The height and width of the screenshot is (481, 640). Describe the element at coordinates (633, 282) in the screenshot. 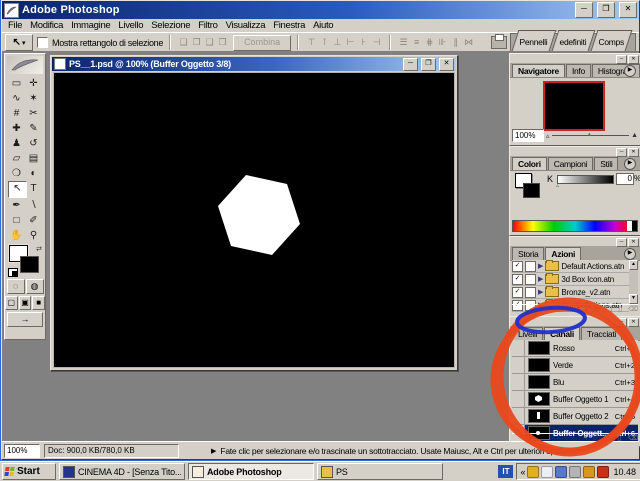

I see `actions-scrollbar: ▲ ▼` at that location.